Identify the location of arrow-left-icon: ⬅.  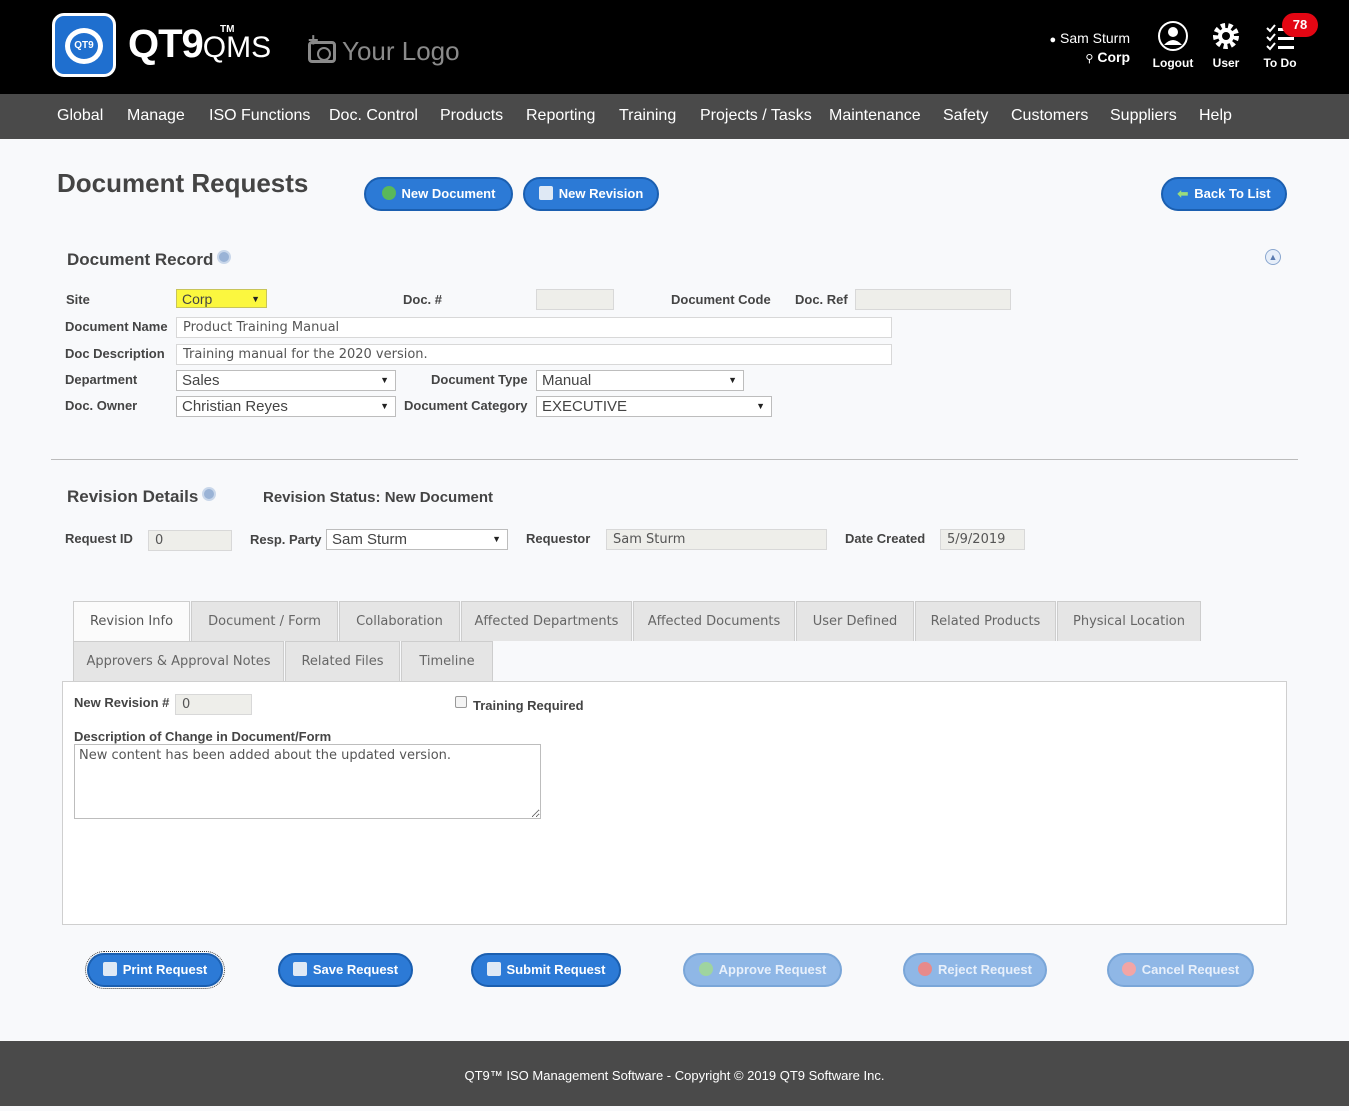
(1183, 193).